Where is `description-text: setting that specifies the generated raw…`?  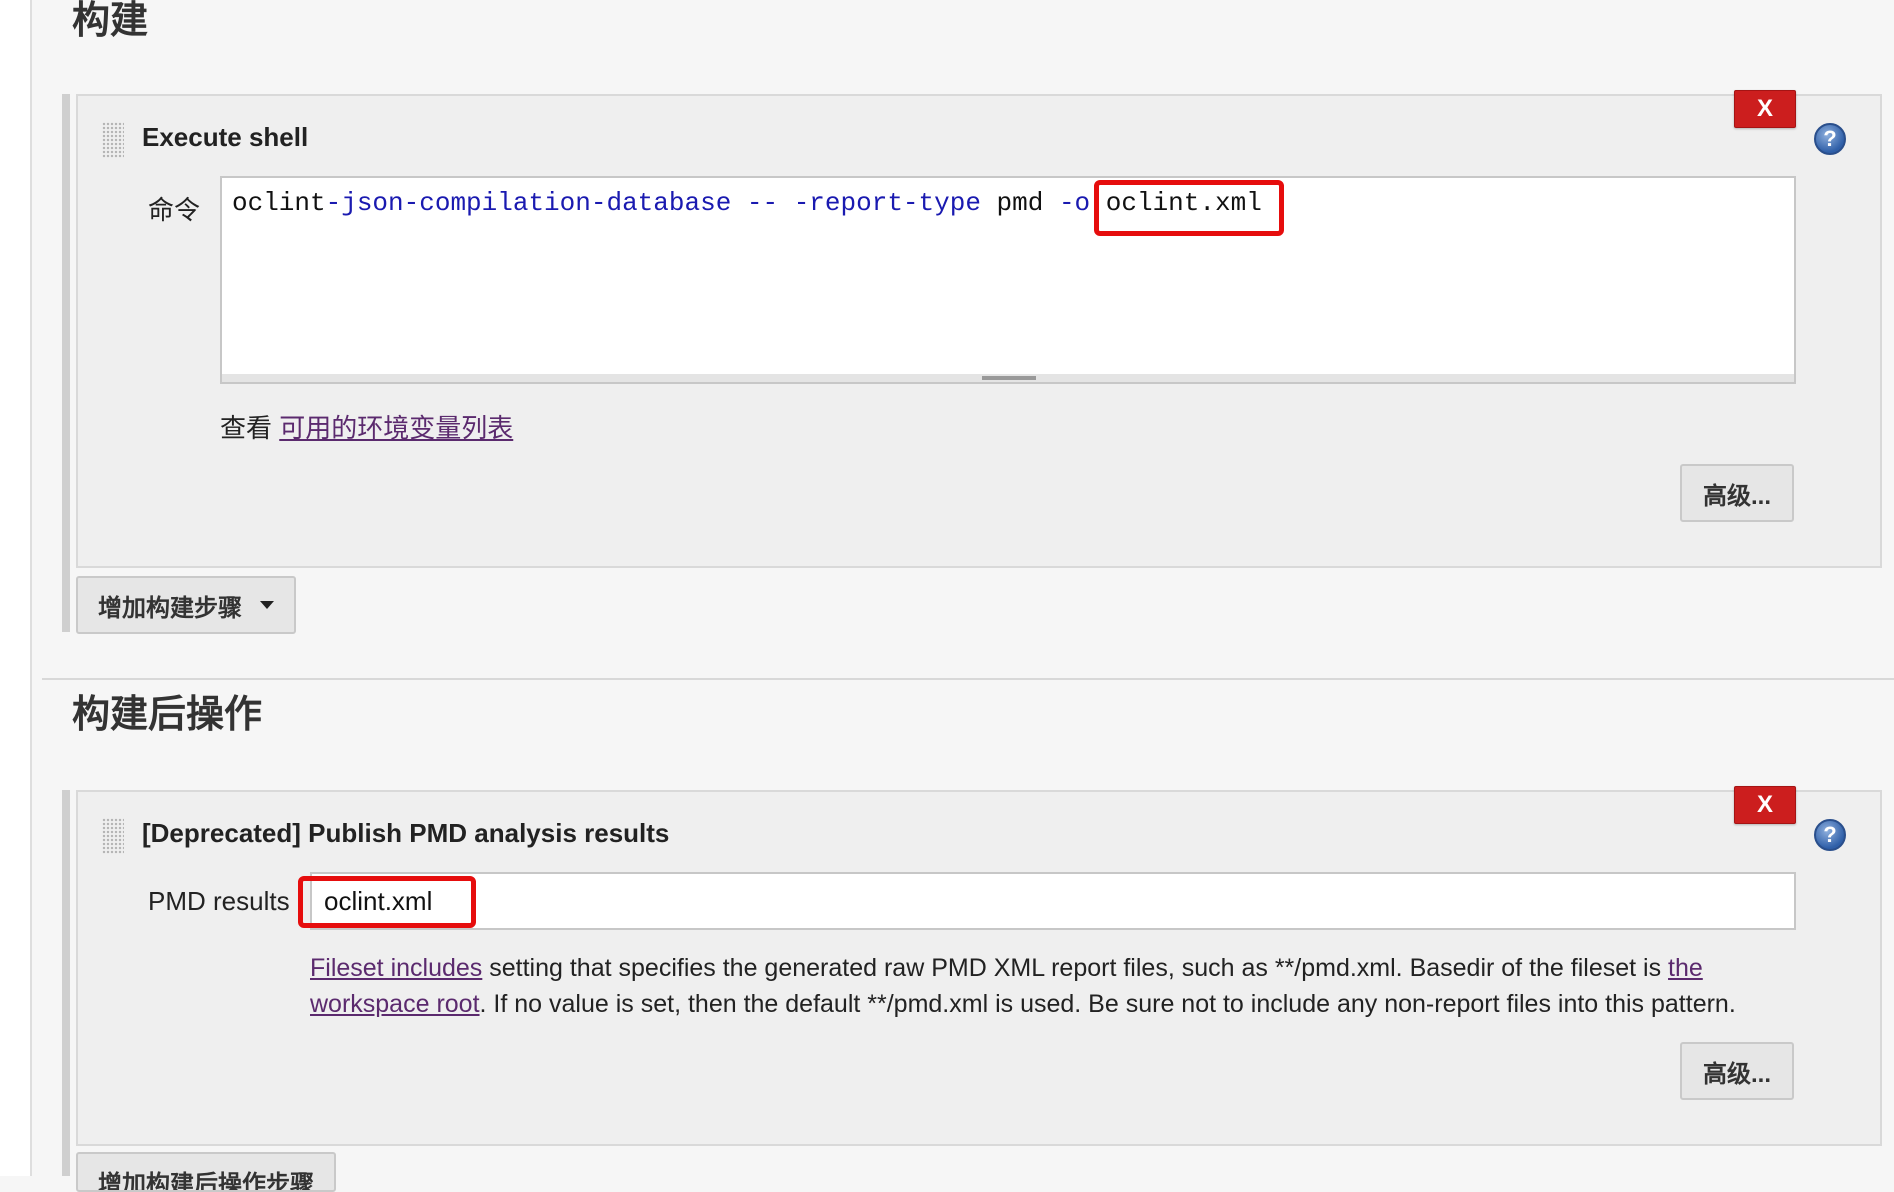
description-text: setting that specifies the generated raw… is located at coordinates (1075, 968).